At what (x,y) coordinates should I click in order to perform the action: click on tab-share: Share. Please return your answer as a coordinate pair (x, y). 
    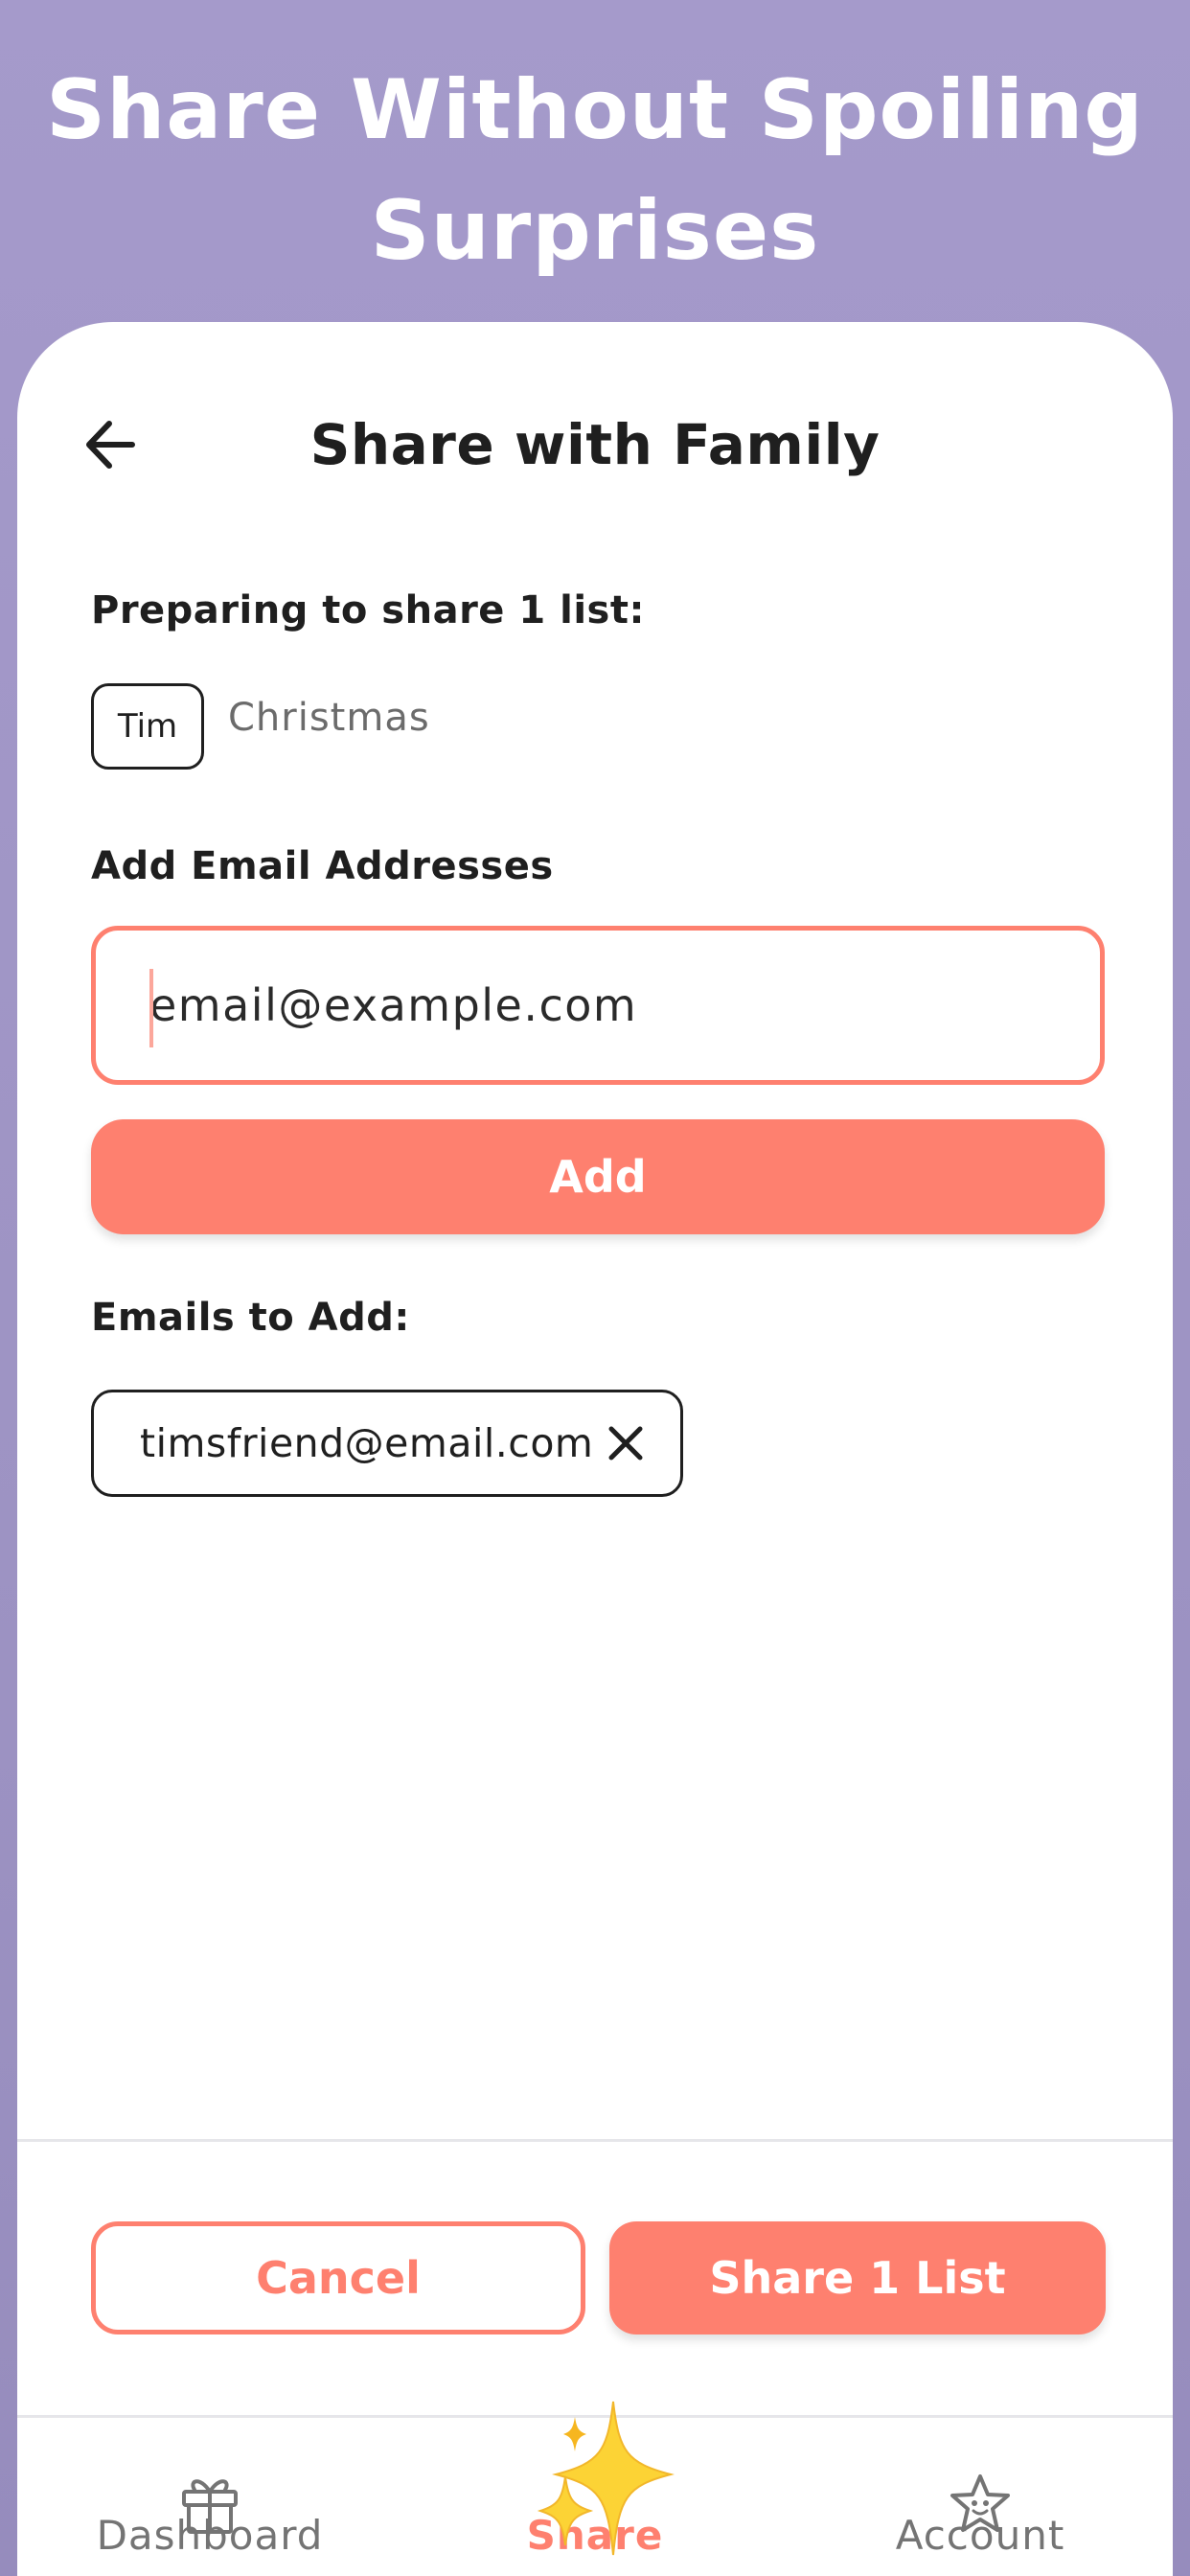
    Looking at the image, I should click on (595, 2488).